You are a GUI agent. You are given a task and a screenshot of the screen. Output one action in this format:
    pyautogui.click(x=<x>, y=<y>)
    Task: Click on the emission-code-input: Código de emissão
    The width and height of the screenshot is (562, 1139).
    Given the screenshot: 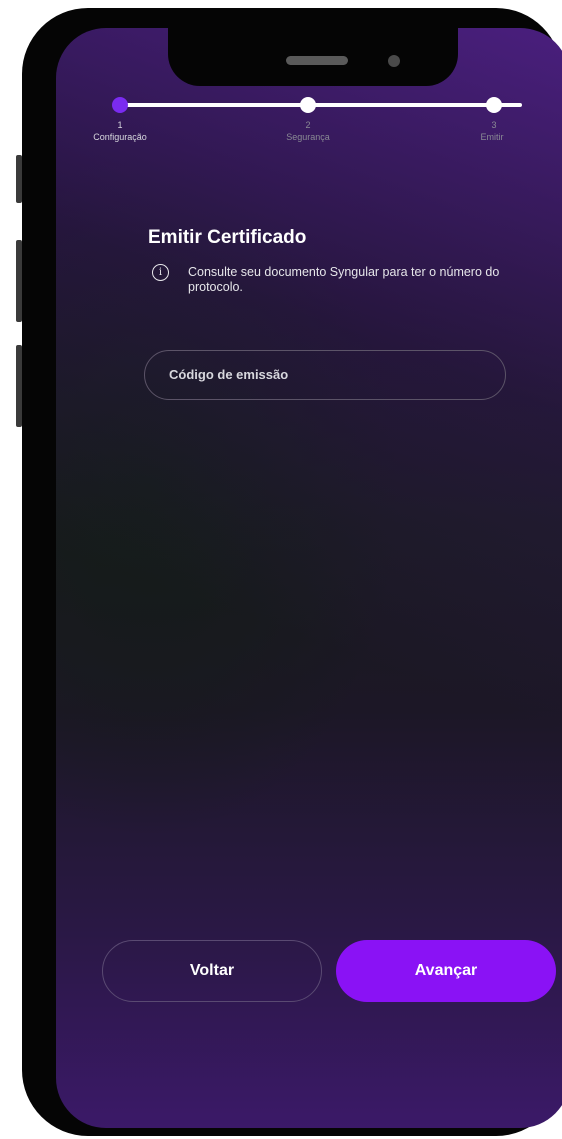 What is the action you would take?
    pyautogui.click(x=325, y=375)
    